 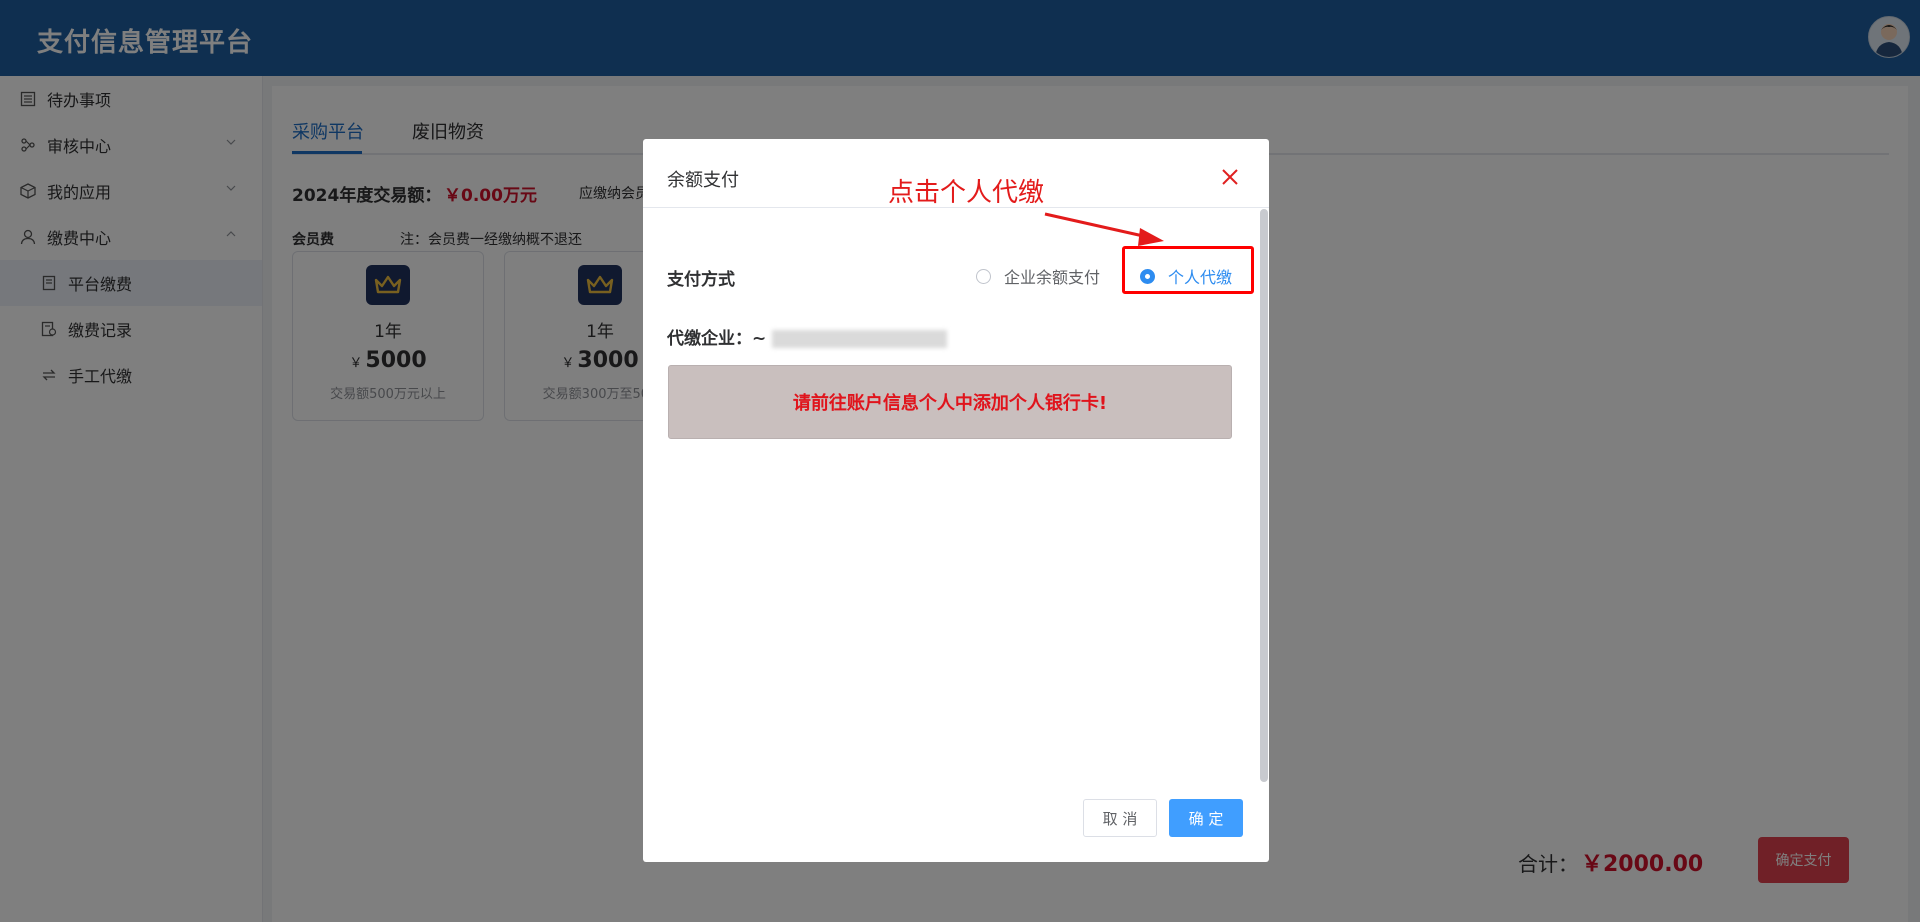 What do you see at coordinates (701, 280) in the screenshot?
I see `pay-method-label: 支付方式` at bounding box center [701, 280].